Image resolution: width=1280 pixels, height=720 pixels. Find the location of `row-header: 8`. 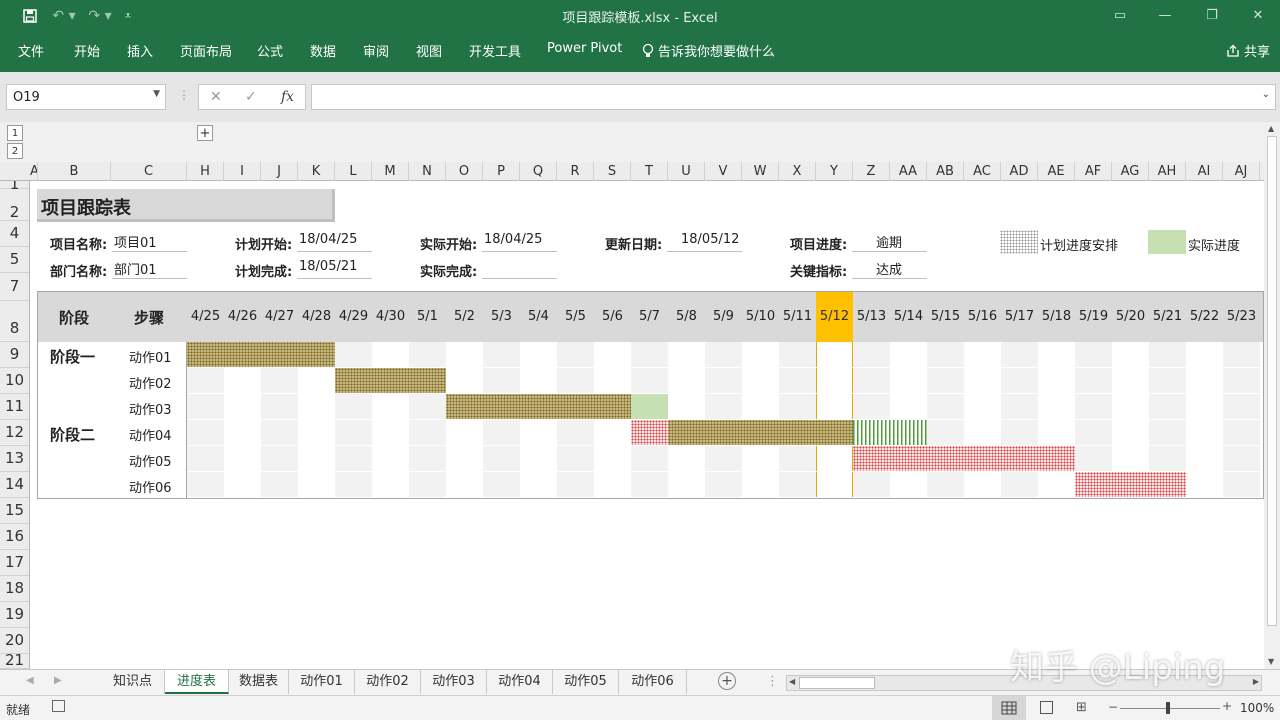

row-header: 8 is located at coordinates (14, 321).